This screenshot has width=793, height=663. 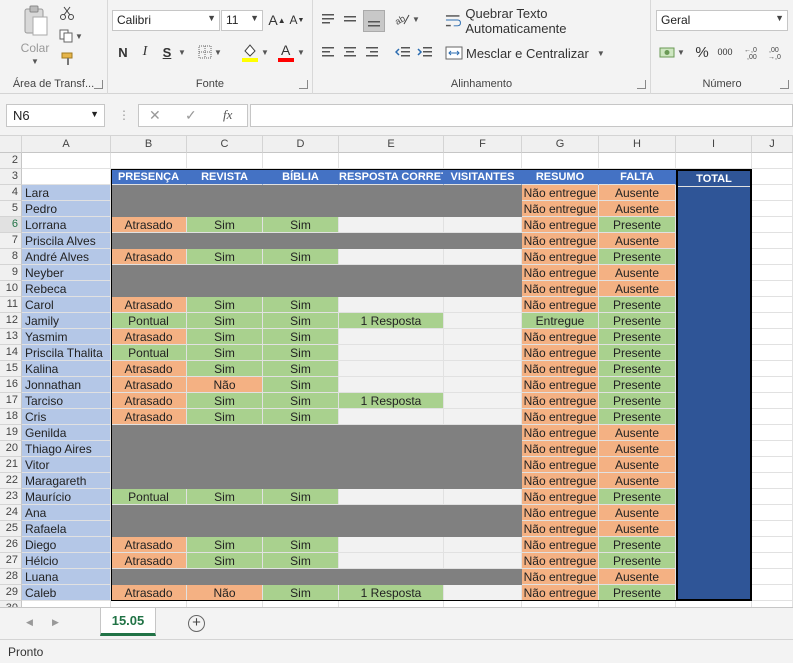 What do you see at coordinates (66, 369) in the screenshot?
I see `student-name-cell: Kalina` at bounding box center [66, 369].